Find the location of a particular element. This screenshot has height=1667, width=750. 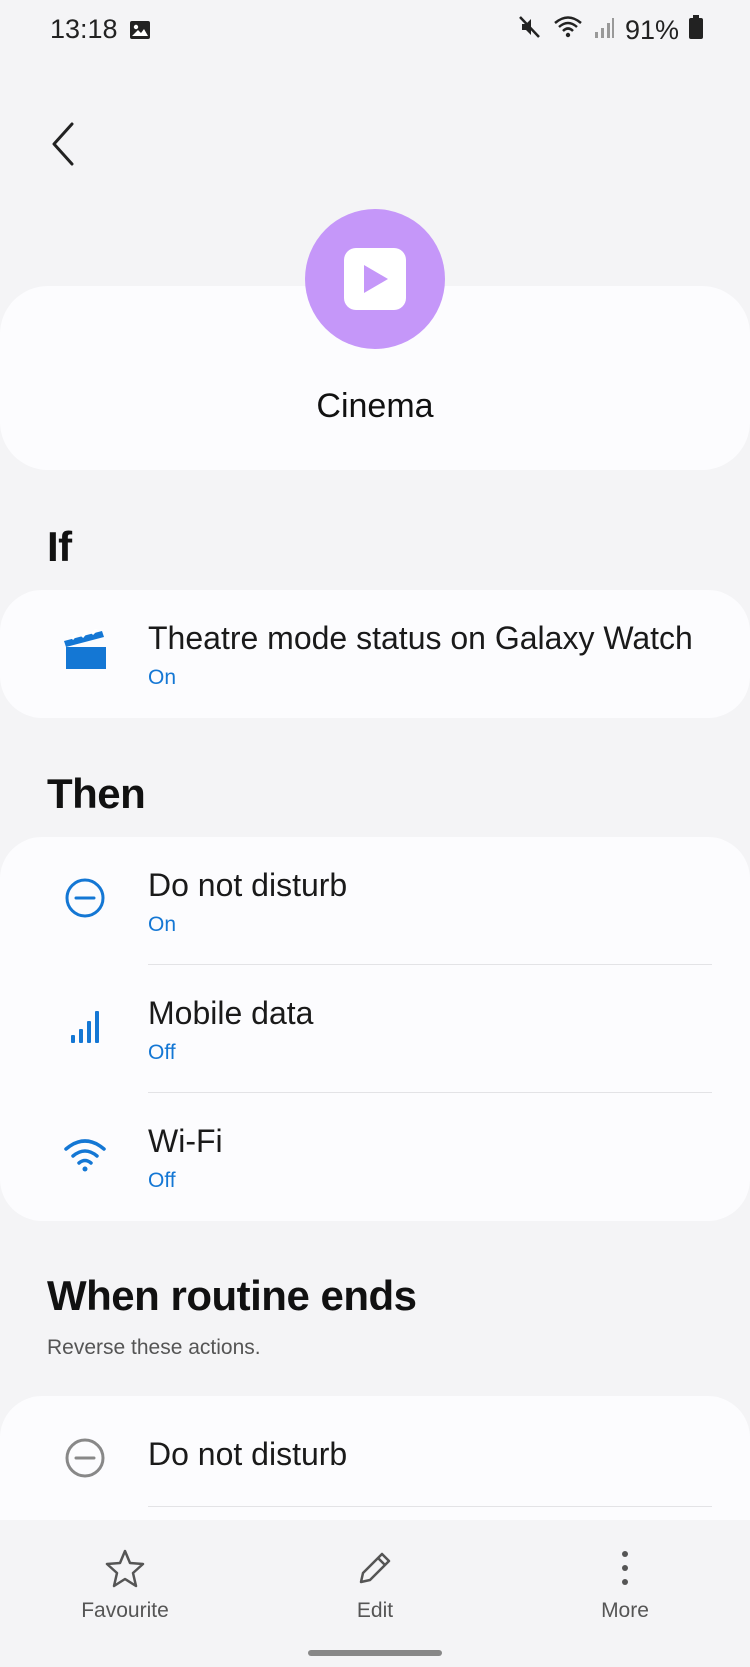

list-item: Mobile data Off is located at coordinates (375, 1029).